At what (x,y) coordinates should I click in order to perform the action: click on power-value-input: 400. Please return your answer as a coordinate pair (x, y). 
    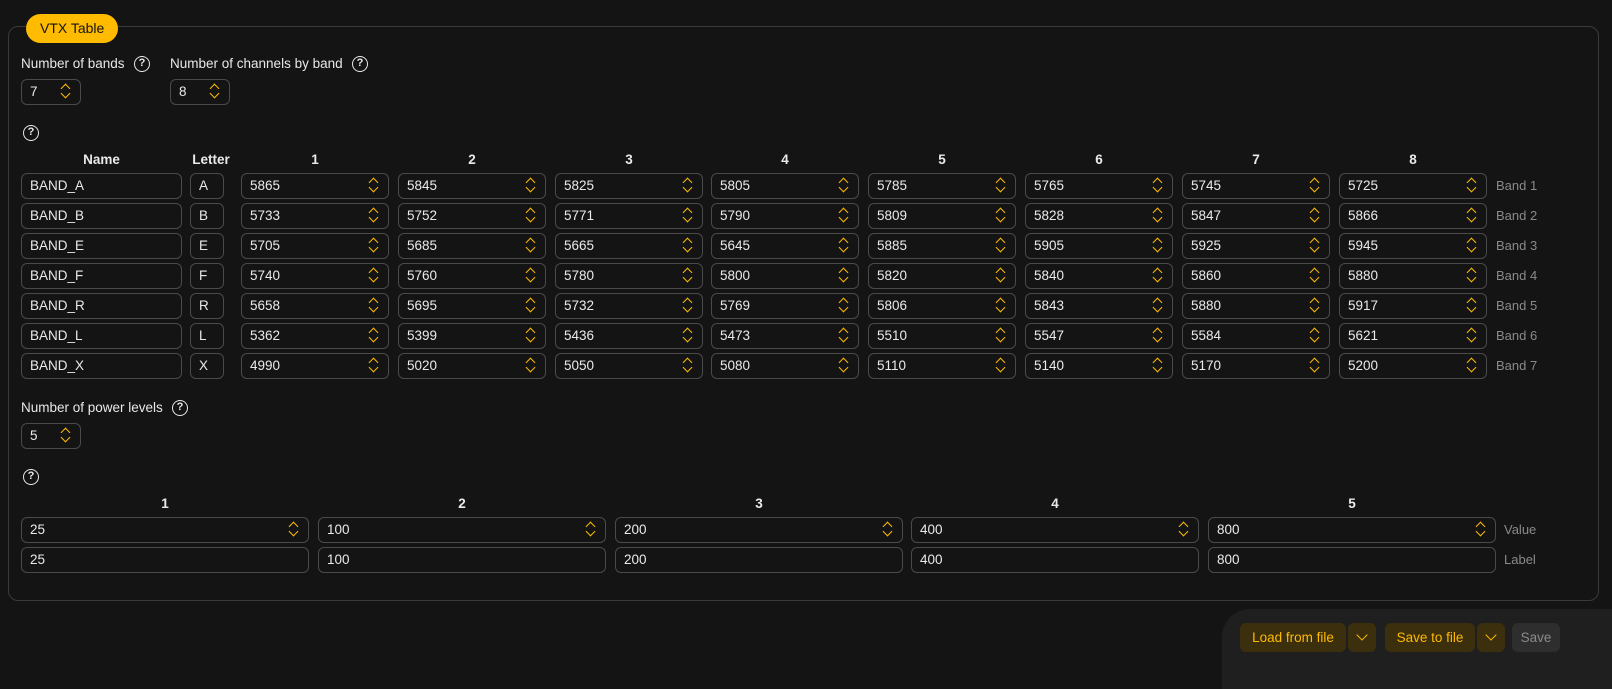
    Looking at the image, I should click on (1055, 530).